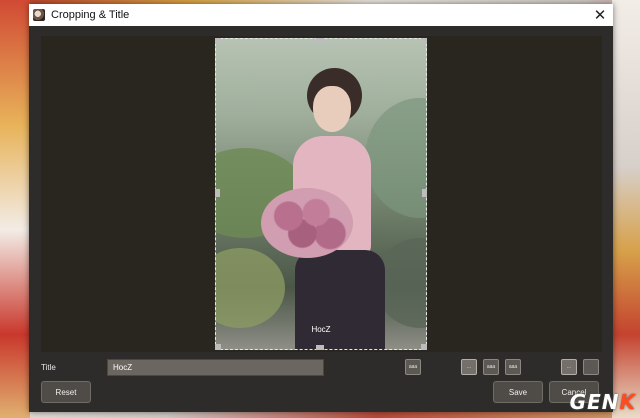  What do you see at coordinates (39, 15) in the screenshot?
I see `app-icon` at bounding box center [39, 15].